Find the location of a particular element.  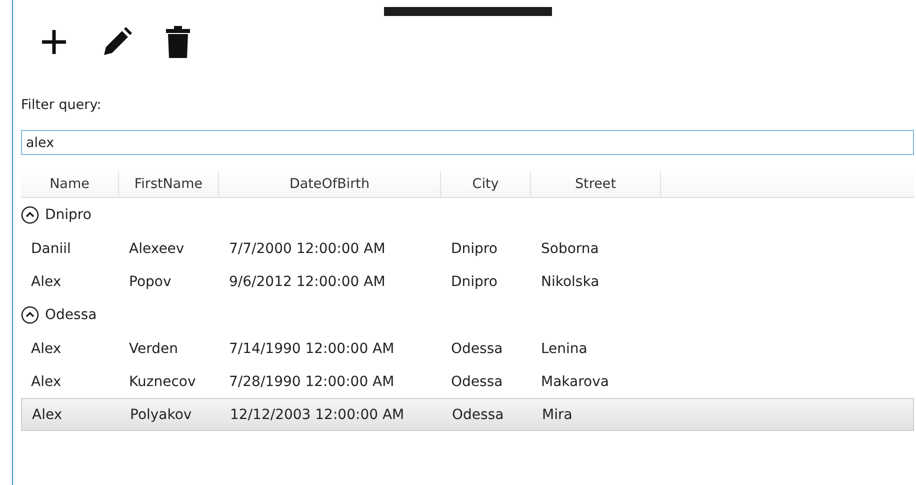

pencil-icon is located at coordinates (117, 42).